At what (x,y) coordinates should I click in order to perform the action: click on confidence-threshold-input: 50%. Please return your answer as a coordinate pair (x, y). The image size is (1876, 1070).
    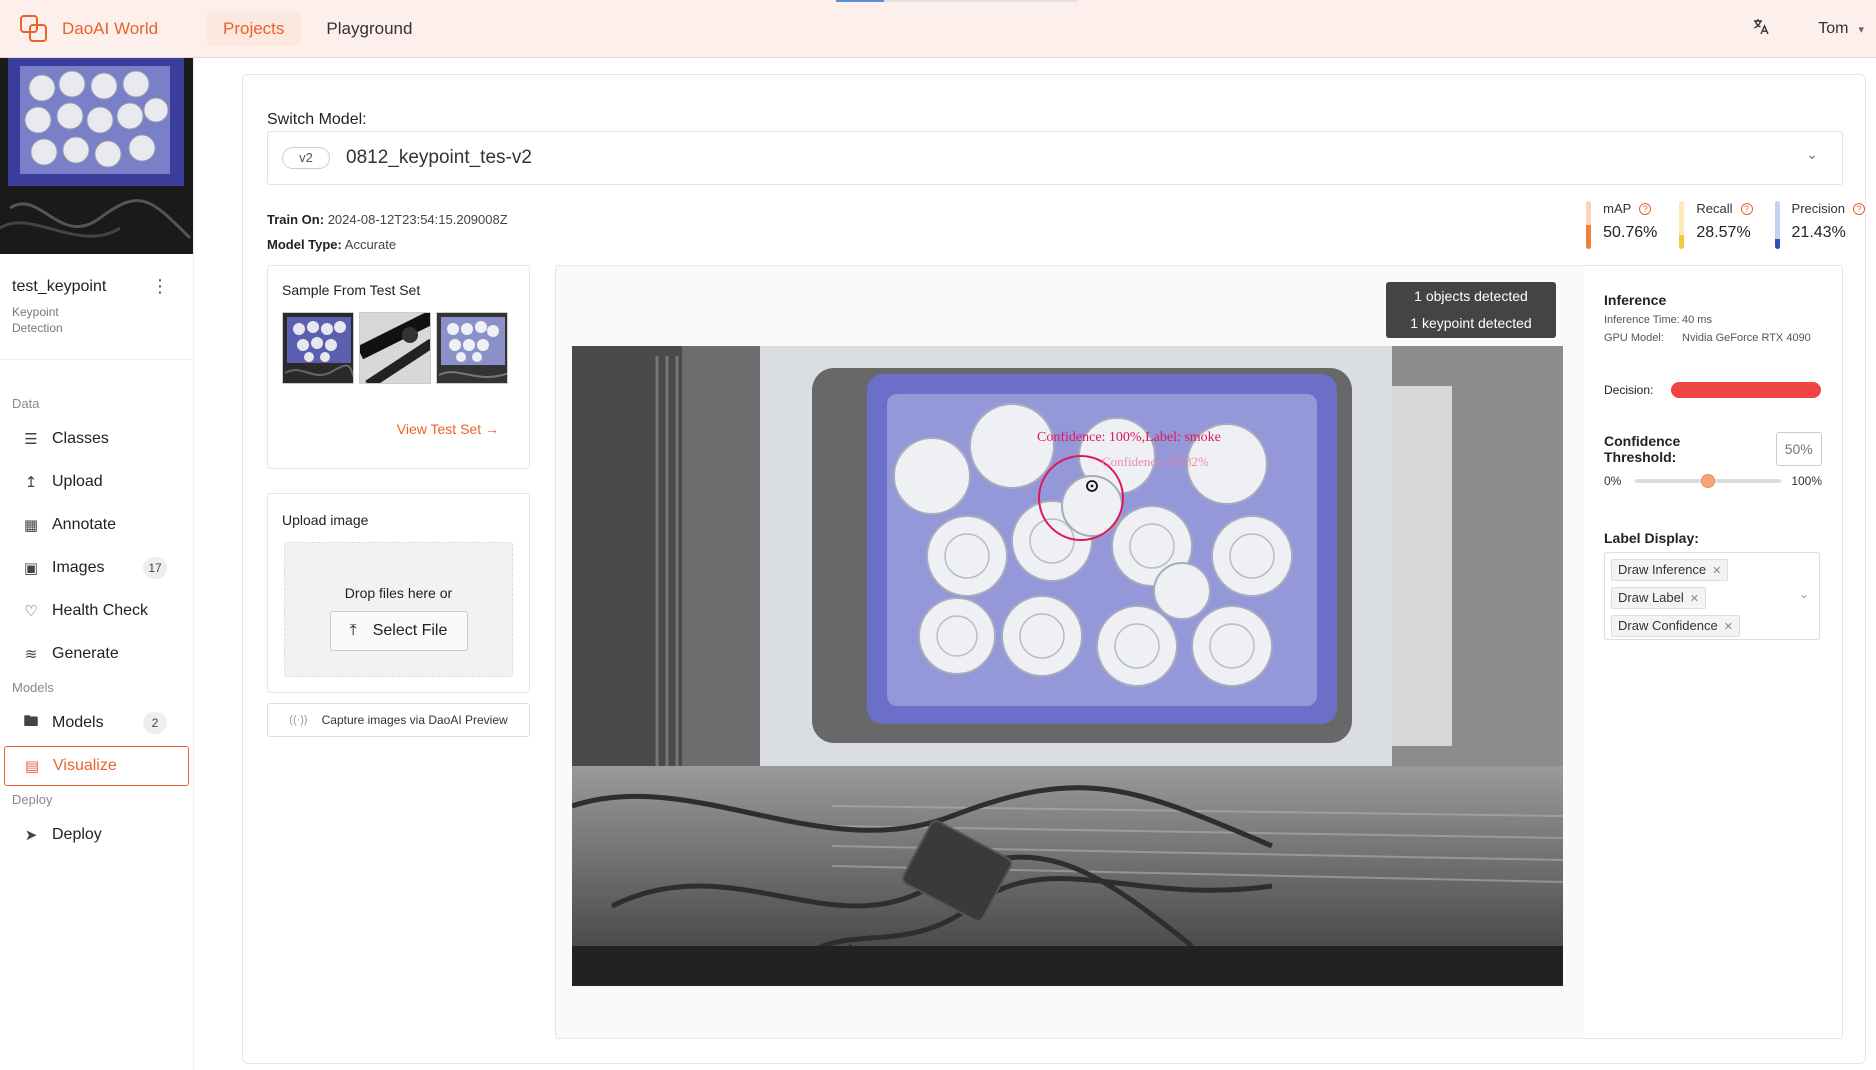
    Looking at the image, I should click on (1798, 449).